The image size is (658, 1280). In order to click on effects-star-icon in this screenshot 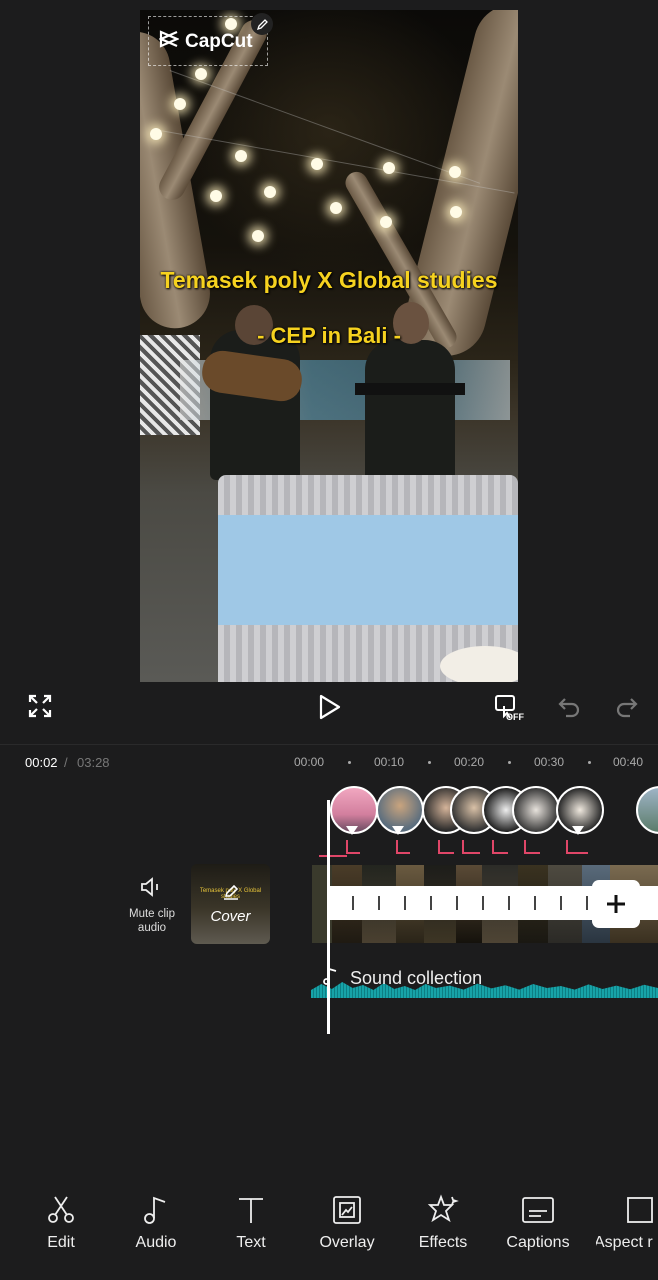, I will do `click(443, 1210)`.